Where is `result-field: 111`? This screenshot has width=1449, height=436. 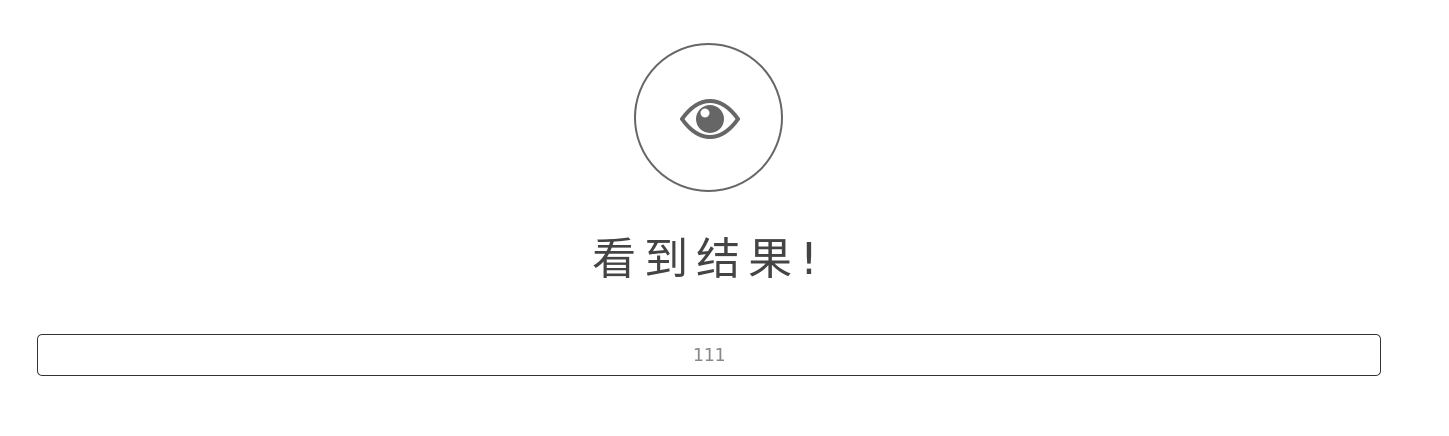 result-field: 111 is located at coordinates (709, 355).